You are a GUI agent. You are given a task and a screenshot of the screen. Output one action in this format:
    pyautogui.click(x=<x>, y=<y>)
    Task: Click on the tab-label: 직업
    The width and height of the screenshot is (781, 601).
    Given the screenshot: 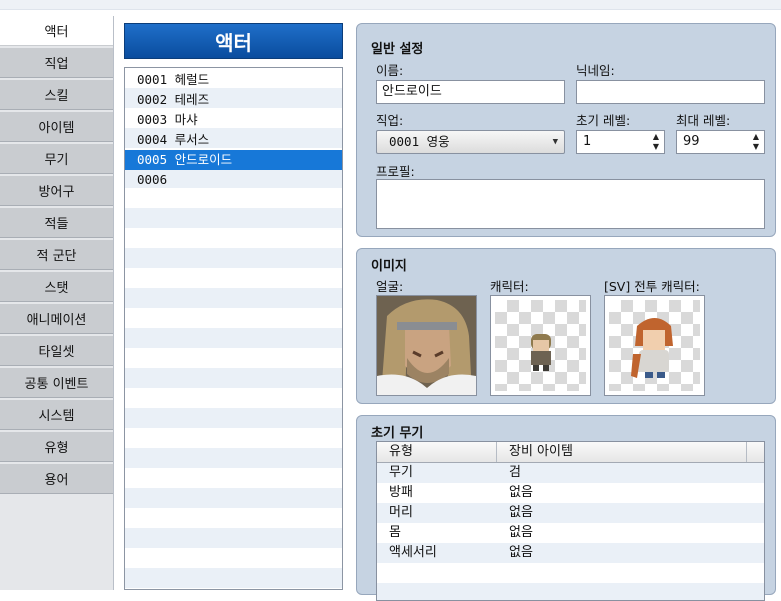 What is the action you would take?
    pyautogui.click(x=56, y=64)
    